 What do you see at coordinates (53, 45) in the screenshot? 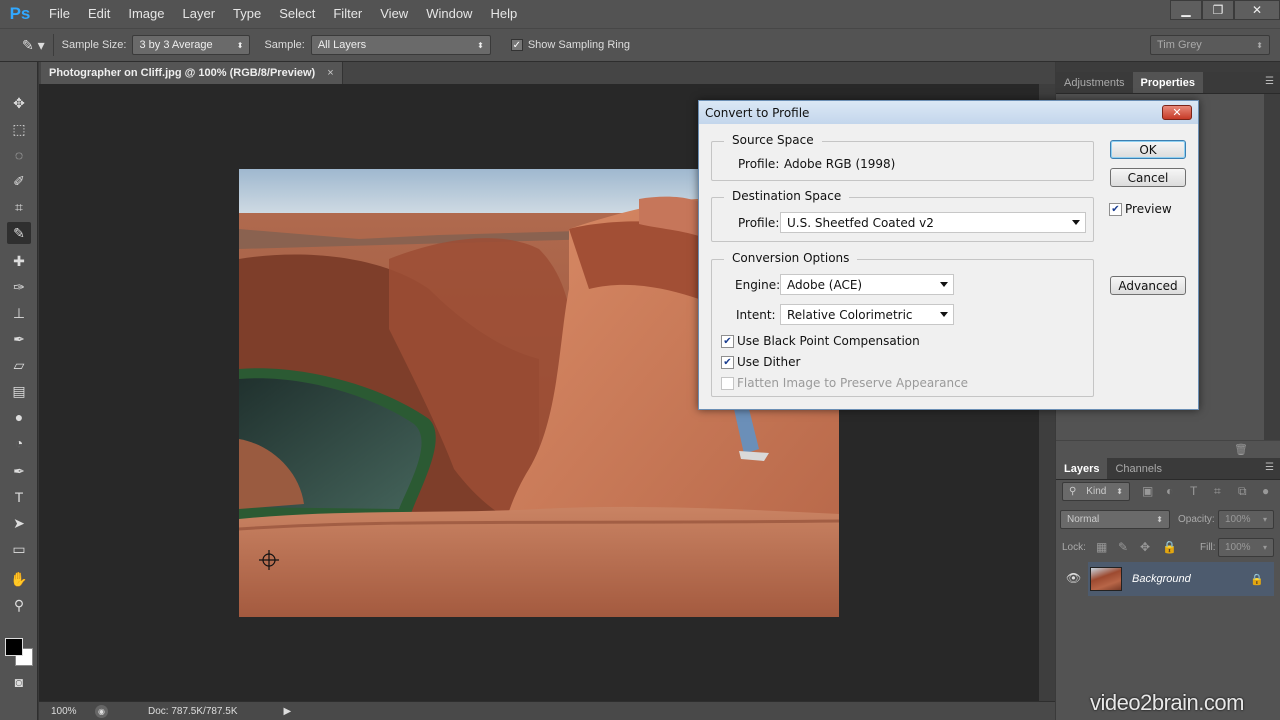
I see `options-divider` at bounding box center [53, 45].